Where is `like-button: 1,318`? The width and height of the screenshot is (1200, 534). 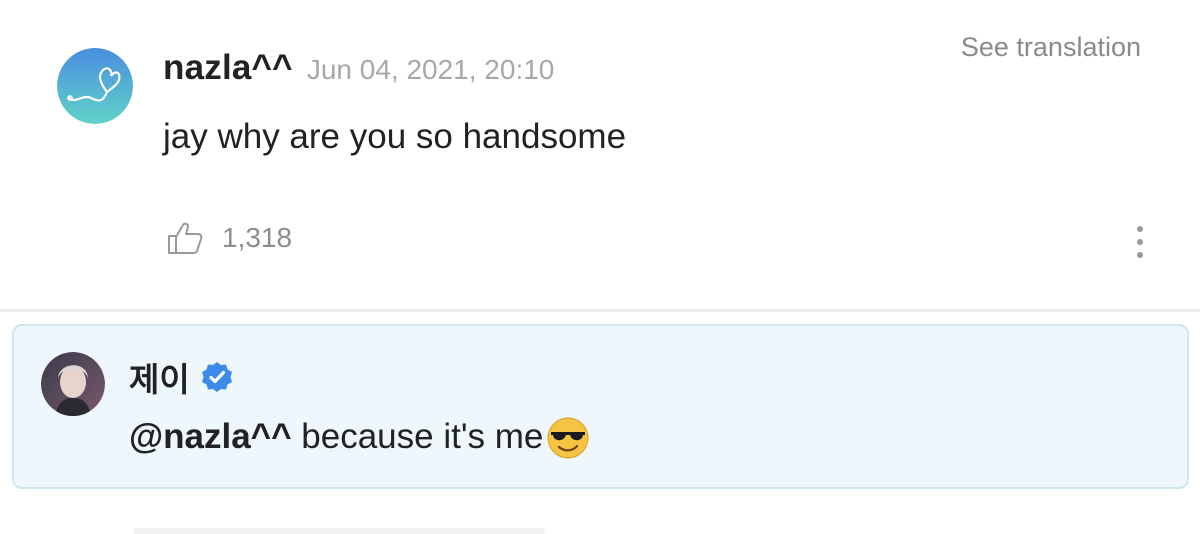
like-button: 1,318 is located at coordinates (229, 238).